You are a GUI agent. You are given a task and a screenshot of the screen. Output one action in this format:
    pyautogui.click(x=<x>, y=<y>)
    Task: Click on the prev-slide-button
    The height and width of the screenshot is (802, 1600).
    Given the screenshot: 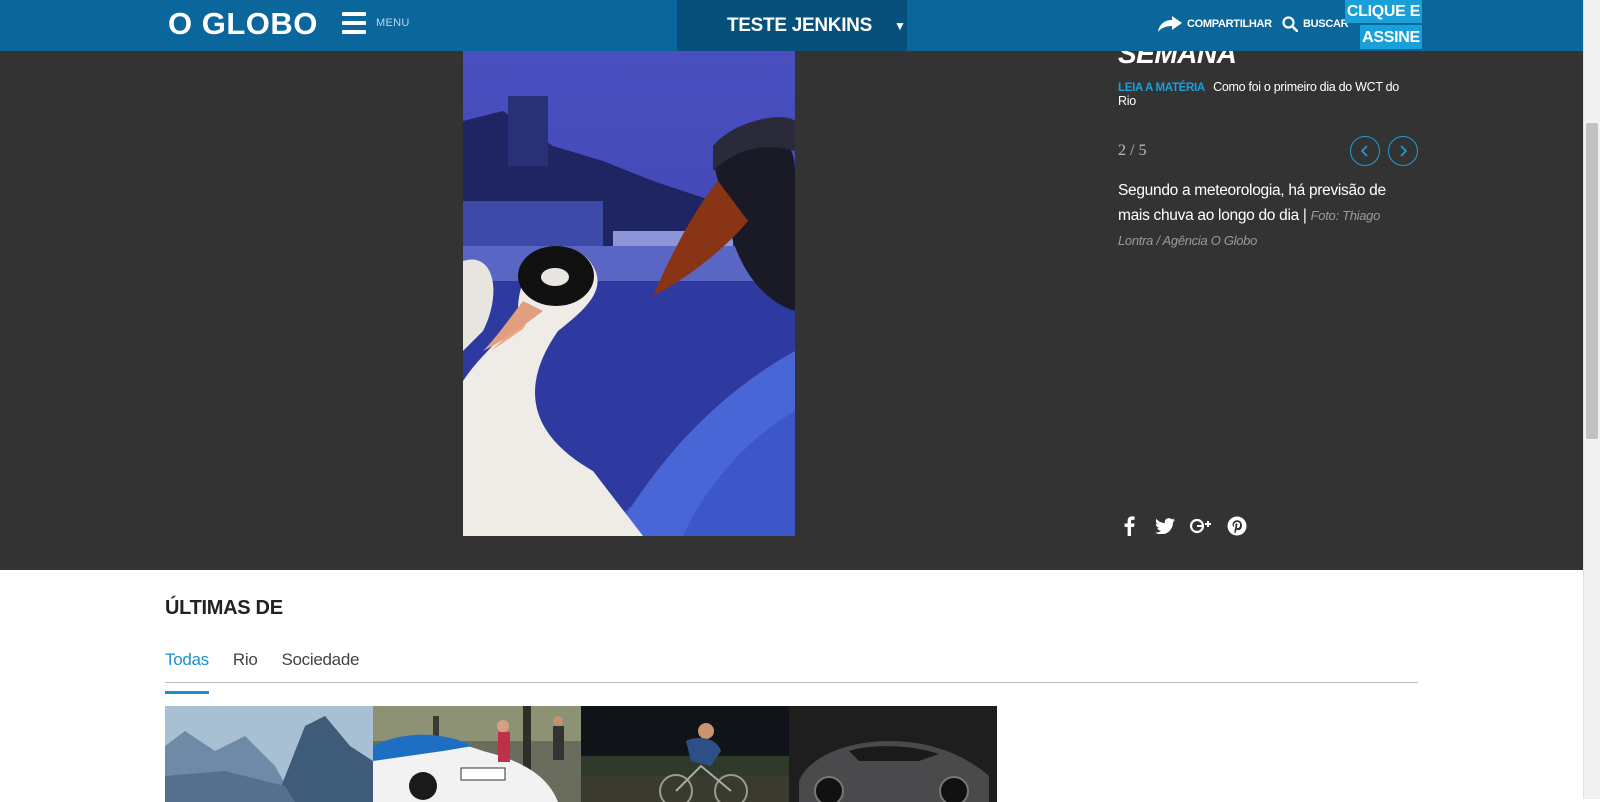 What is the action you would take?
    pyautogui.click(x=1365, y=151)
    